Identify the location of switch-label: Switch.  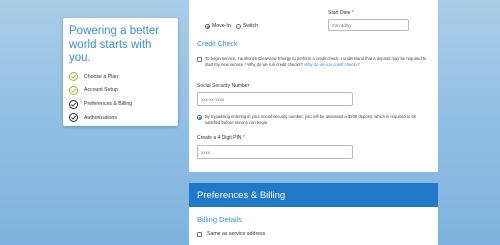
(250, 26).